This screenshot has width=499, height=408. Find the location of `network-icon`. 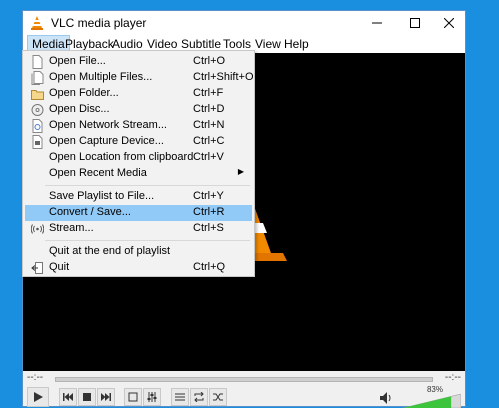

network-icon is located at coordinates (37, 126).